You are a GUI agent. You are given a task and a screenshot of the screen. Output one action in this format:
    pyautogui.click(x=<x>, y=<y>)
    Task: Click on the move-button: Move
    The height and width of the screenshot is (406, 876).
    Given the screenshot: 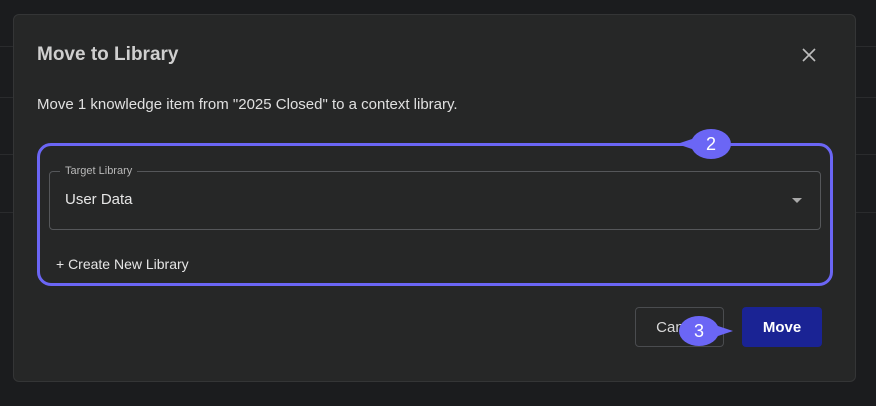 What is the action you would take?
    pyautogui.click(x=782, y=327)
    